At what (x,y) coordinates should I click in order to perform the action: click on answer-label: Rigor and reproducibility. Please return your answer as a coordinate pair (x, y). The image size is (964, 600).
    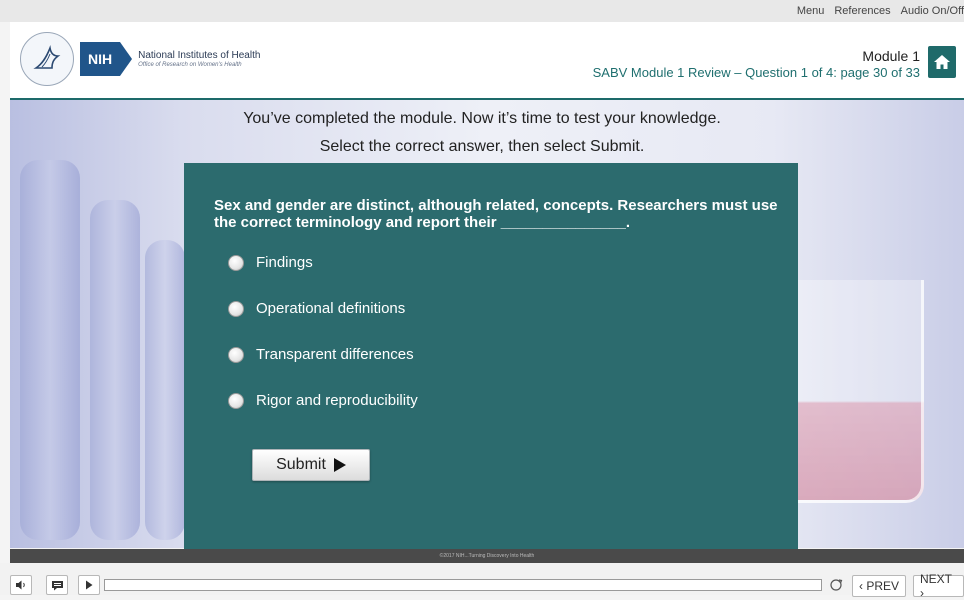
    Looking at the image, I should click on (337, 400).